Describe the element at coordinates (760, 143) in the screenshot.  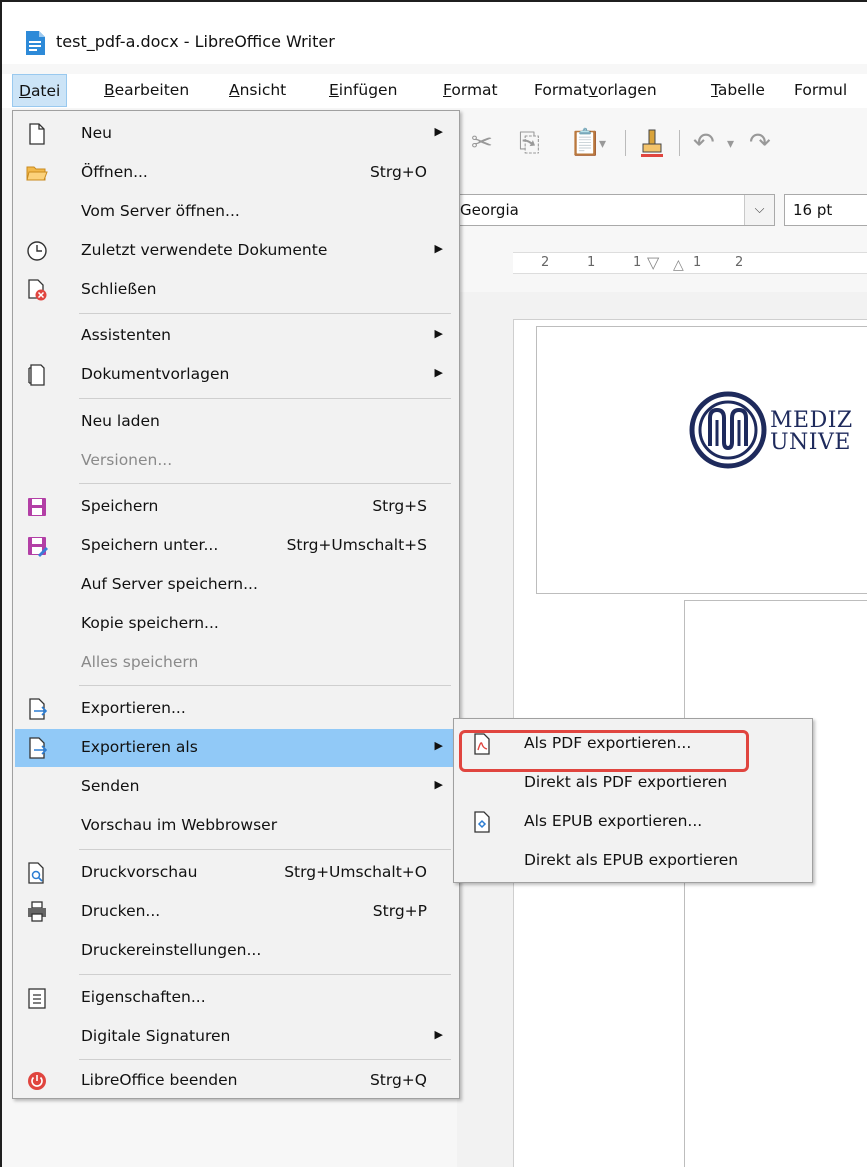
I see `redo-icon: ↷` at that location.